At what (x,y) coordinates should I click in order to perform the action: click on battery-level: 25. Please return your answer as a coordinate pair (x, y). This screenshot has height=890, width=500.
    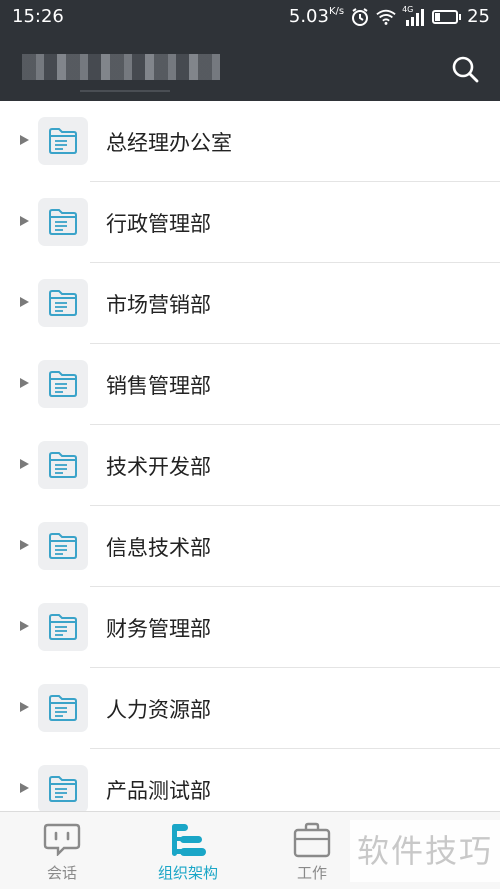
    Looking at the image, I should click on (478, 16).